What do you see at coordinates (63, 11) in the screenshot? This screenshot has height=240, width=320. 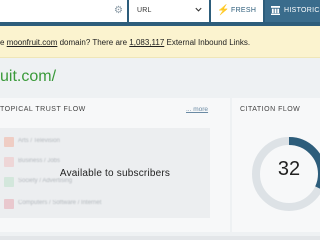 I see `domain-input: ⚙` at bounding box center [63, 11].